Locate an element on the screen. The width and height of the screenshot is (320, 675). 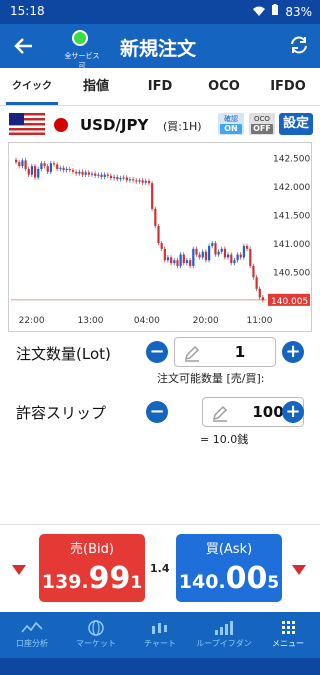
x-tick-label: 22:00 is located at coordinates (32, 321).